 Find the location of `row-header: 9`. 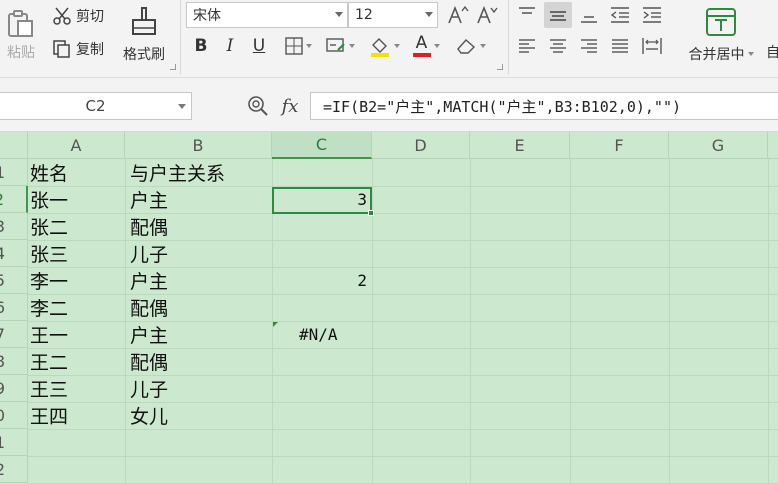

row-header: 9 is located at coordinates (14, 388).